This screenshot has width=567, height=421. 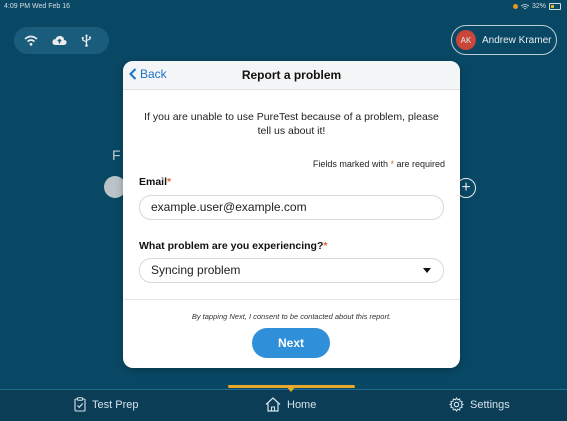 I want to click on modal-title: Report a problem, so click(x=291, y=75).